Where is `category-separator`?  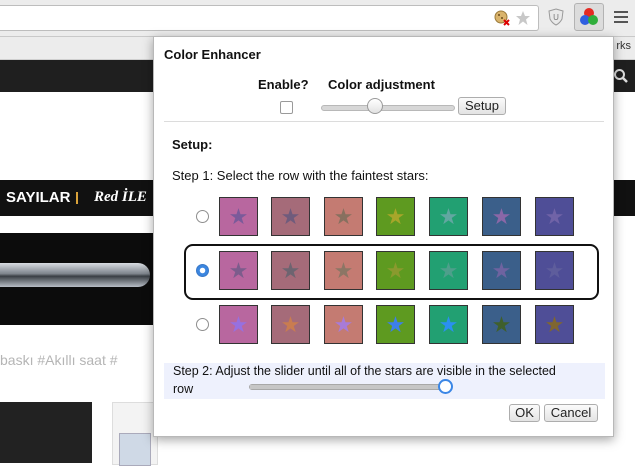
category-separator is located at coordinates (77, 198).